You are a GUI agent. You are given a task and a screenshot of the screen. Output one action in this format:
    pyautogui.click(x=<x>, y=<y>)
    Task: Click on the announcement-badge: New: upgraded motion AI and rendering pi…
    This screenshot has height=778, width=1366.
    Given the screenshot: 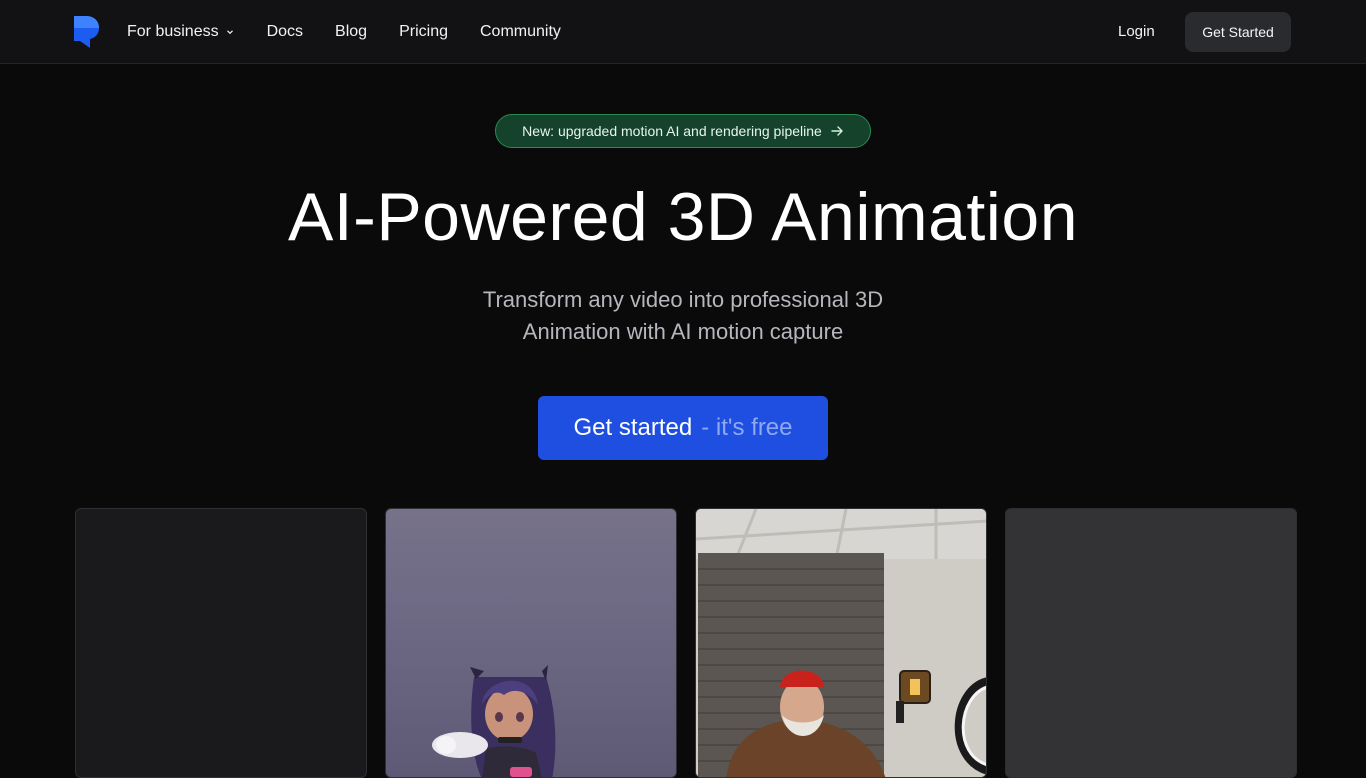 What is the action you would take?
    pyautogui.click(x=683, y=131)
    